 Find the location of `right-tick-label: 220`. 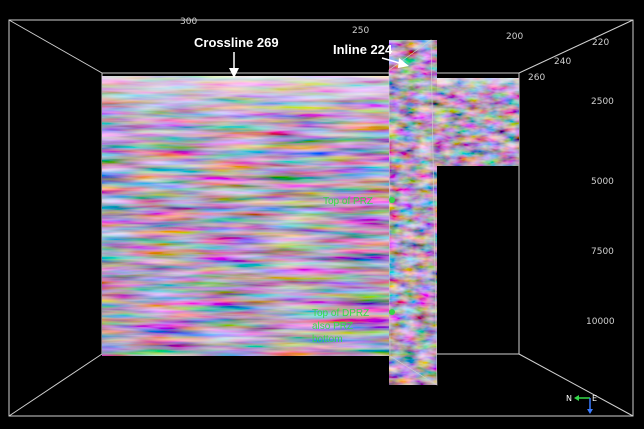

right-tick-label: 220 is located at coordinates (600, 43).